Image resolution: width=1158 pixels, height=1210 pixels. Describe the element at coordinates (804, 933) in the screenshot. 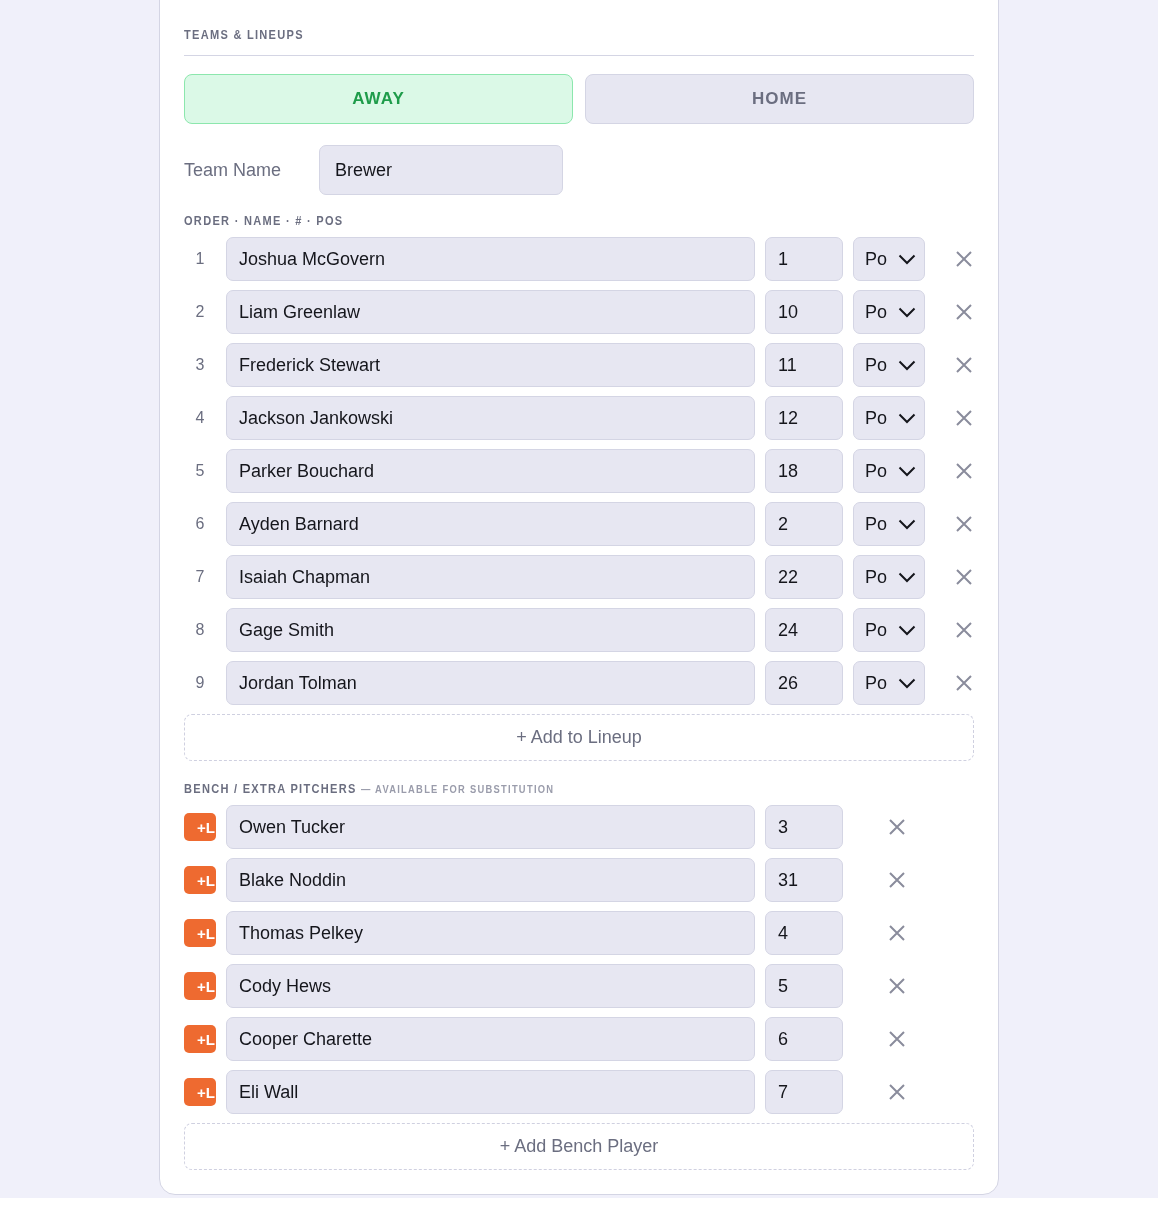

I see `jersey-number-field: 4` at that location.